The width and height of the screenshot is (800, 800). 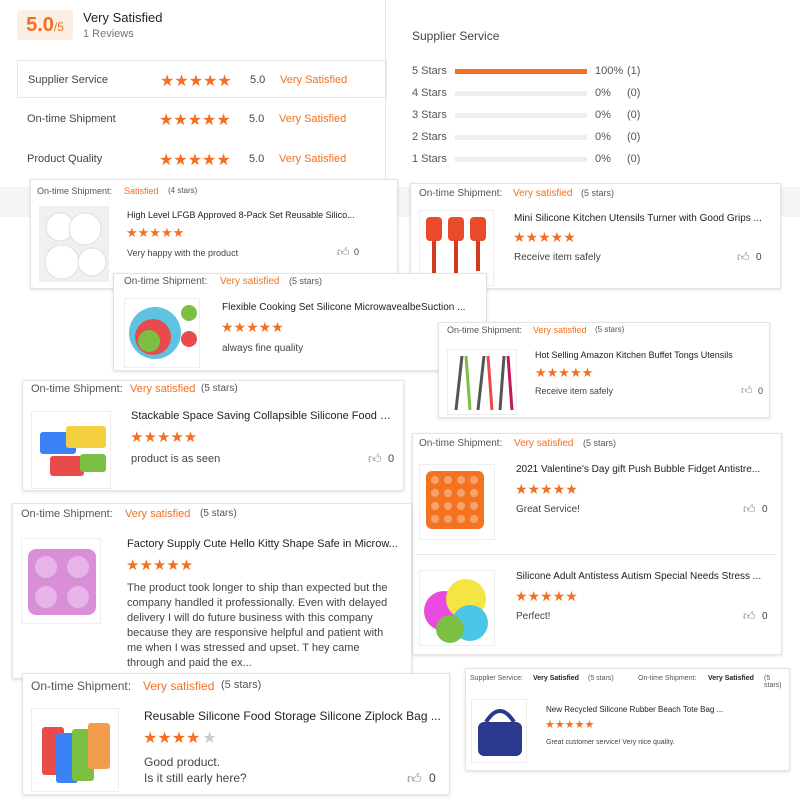 What do you see at coordinates (183, 253) in the screenshot?
I see `review-comment: Very happy with the product` at bounding box center [183, 253].